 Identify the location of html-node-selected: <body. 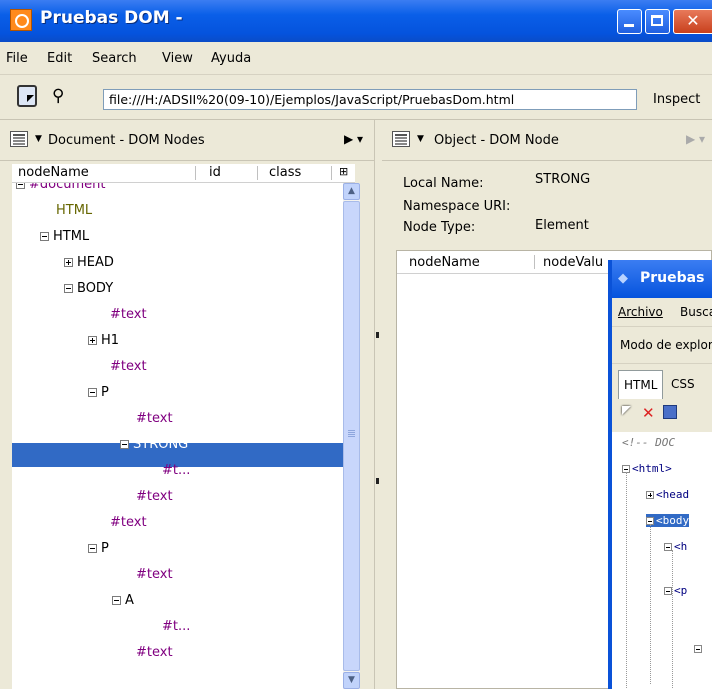
(668, 520).